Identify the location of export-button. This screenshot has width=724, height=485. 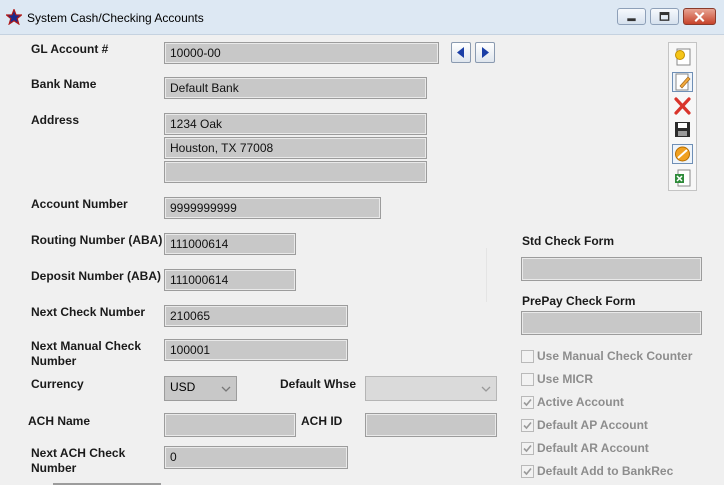
(682, 178).